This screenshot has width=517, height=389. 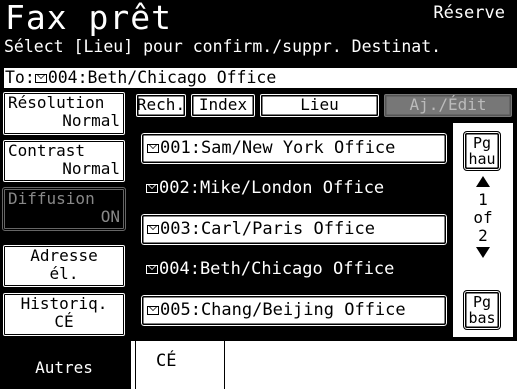 What do you see at coordinates (51, 198) in the screenshot?
I see `diffusion-label: Diffusion` at bounding box center [51, 198].